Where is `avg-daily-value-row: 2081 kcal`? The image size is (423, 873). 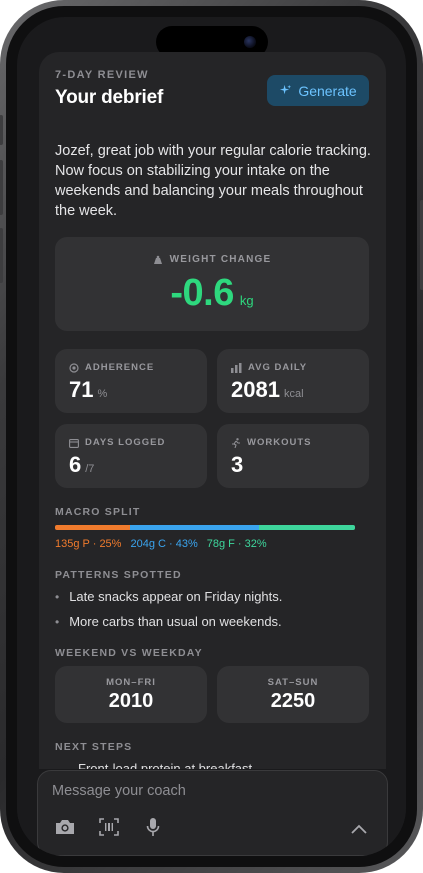 avg-daily-value-row: 2081 kcal is located at coordinates (267, 390).